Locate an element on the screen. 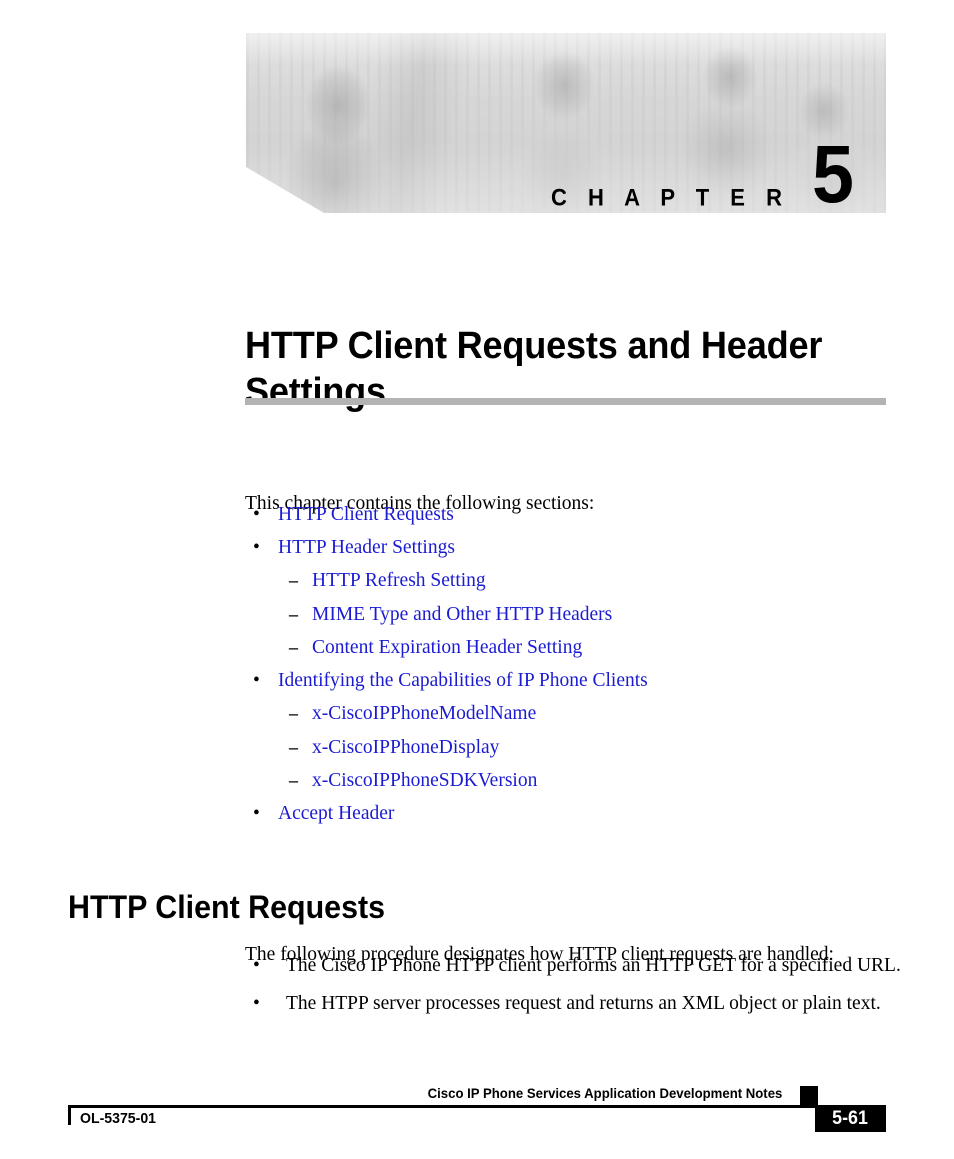  toc-item: – MIME Type and Other HTTP Headers is located at coordinates (565, 614).